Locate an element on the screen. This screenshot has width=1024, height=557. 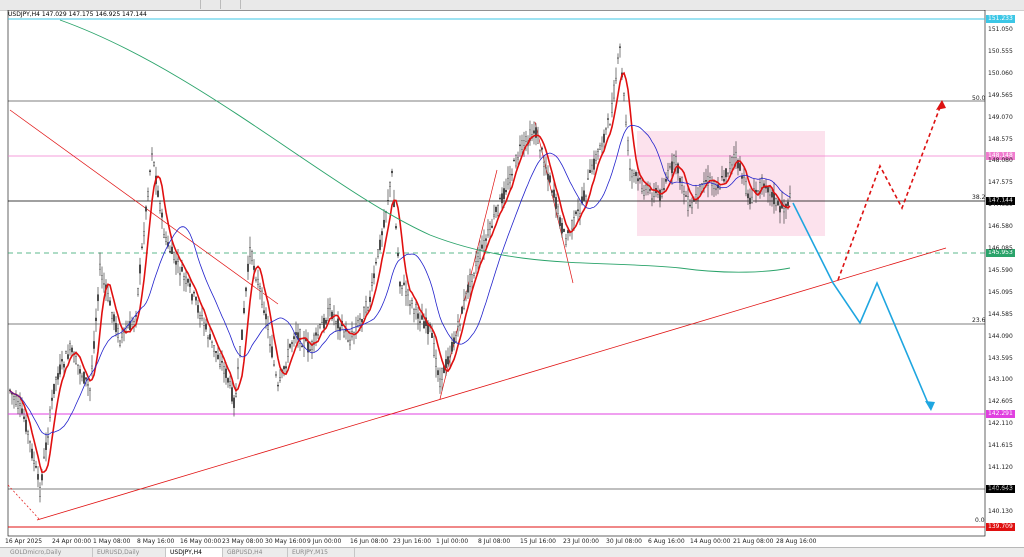
chart-tab: GBPUSD,H4 is located at coordinates (255, 552).